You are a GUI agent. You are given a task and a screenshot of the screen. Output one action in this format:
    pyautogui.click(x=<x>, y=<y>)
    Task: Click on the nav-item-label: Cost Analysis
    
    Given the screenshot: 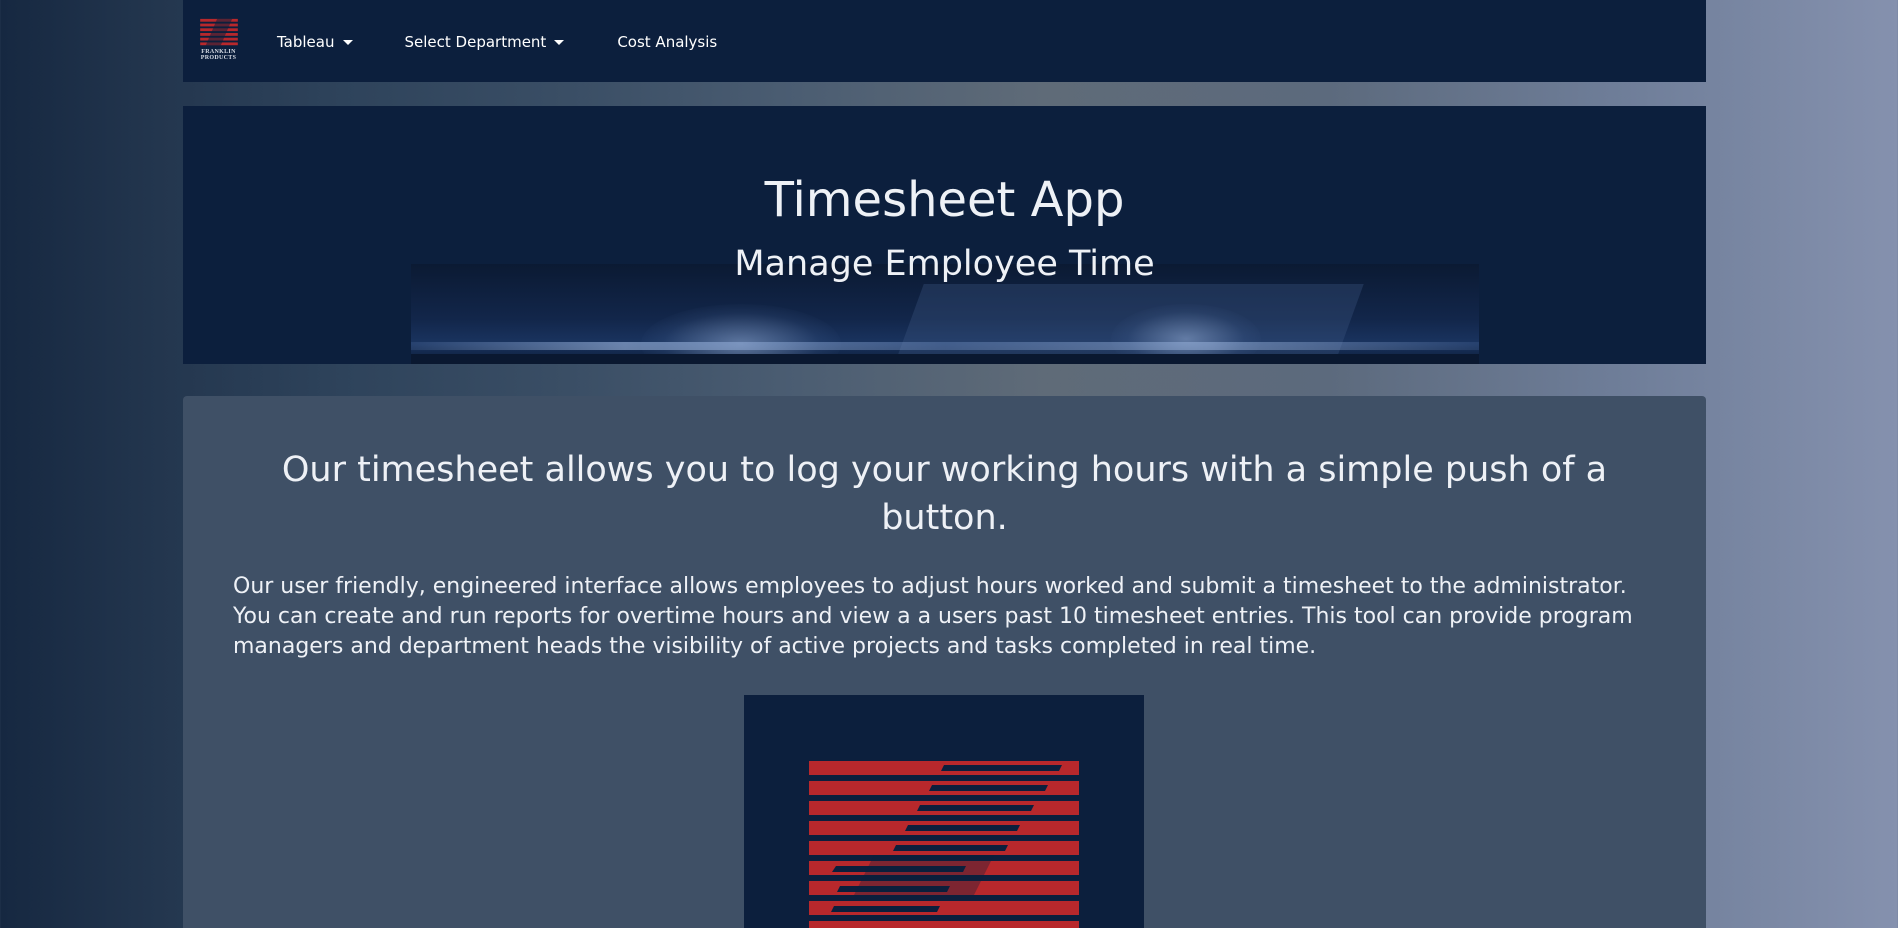 What is the action you would take?
    pyautogui.click(x=667, y=42)
    